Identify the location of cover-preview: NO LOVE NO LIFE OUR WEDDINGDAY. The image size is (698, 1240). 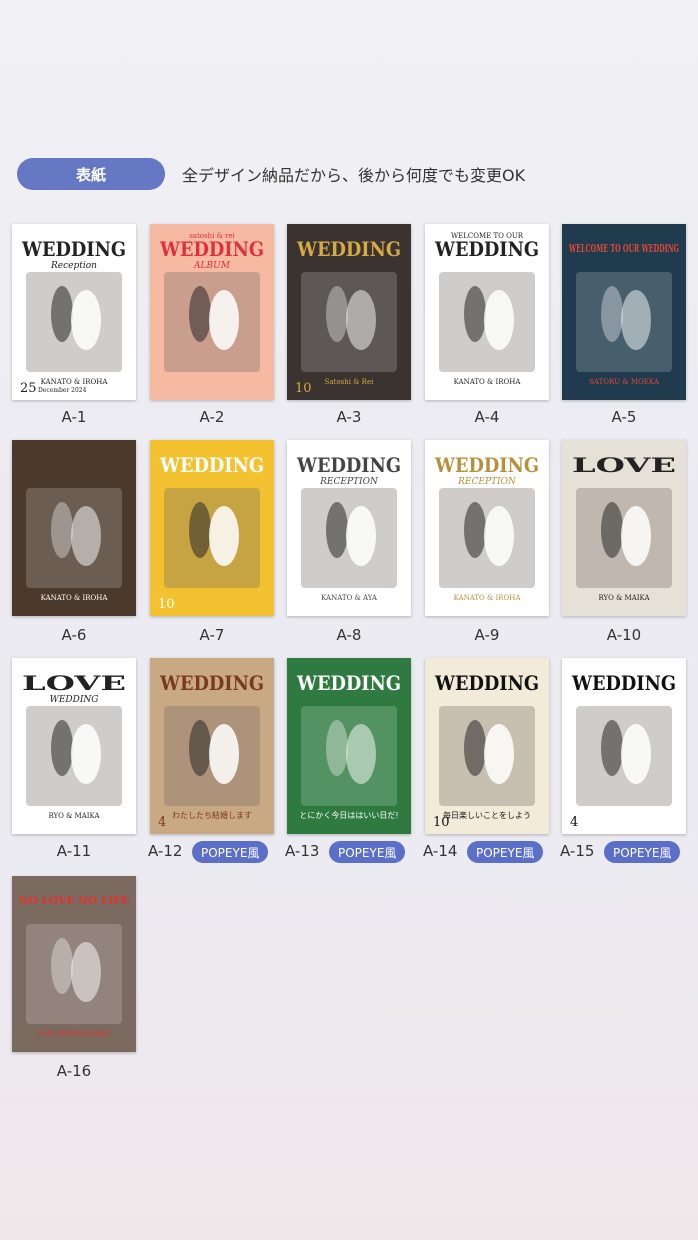
(74, 966).